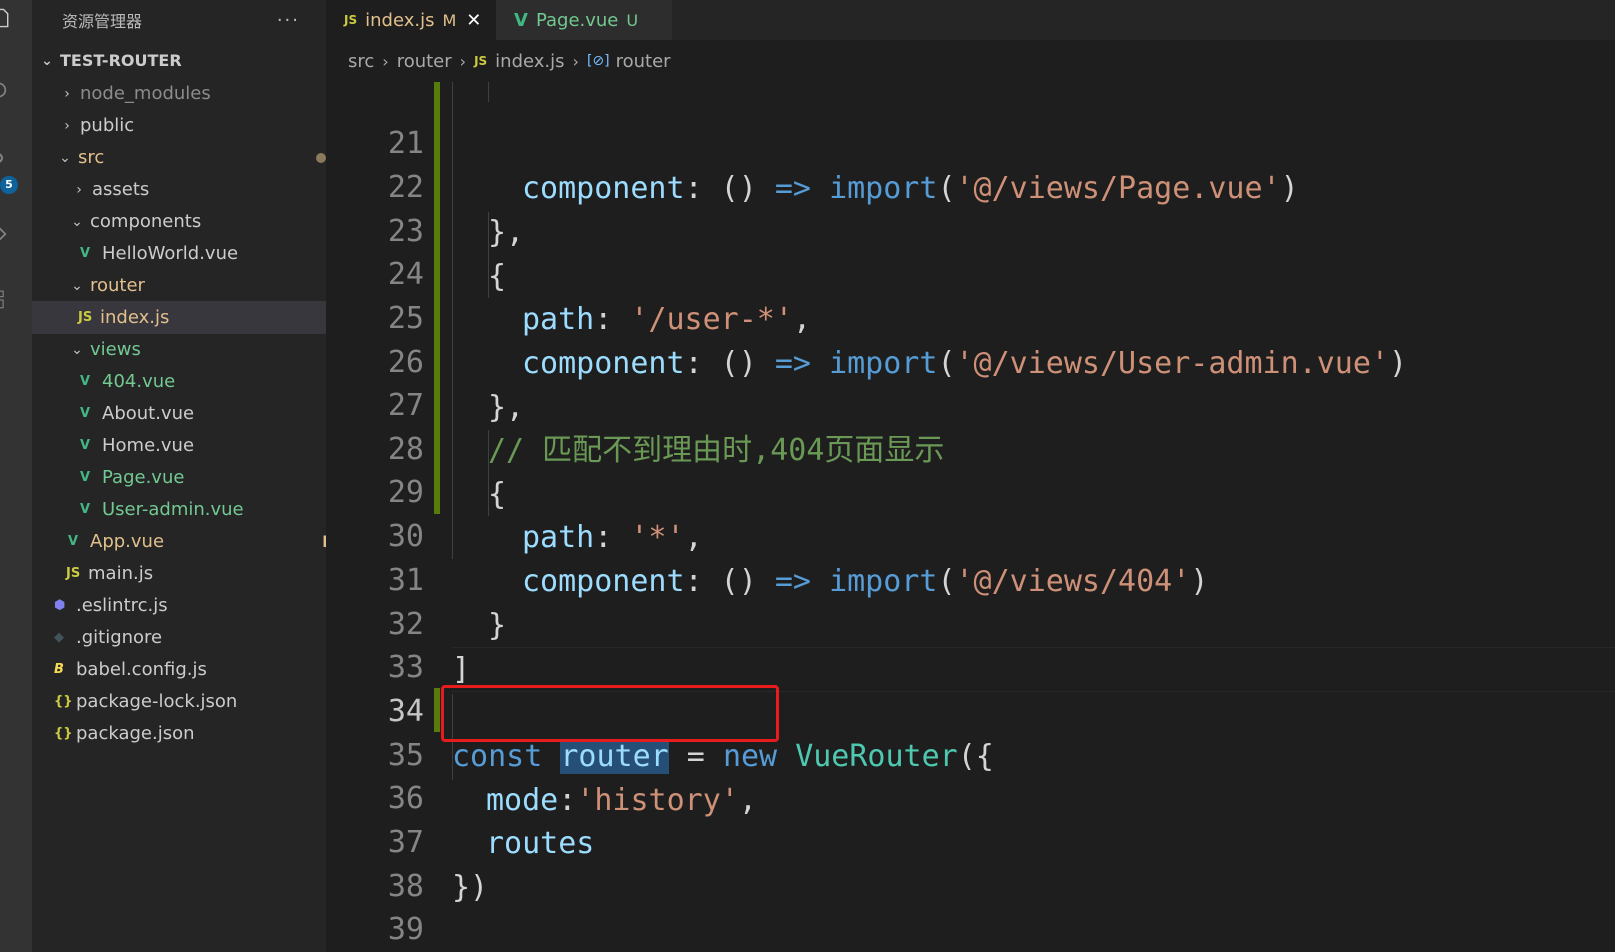  I want to click on tree-item-gitignore: ◆ .gitignore, so click(190, 637).